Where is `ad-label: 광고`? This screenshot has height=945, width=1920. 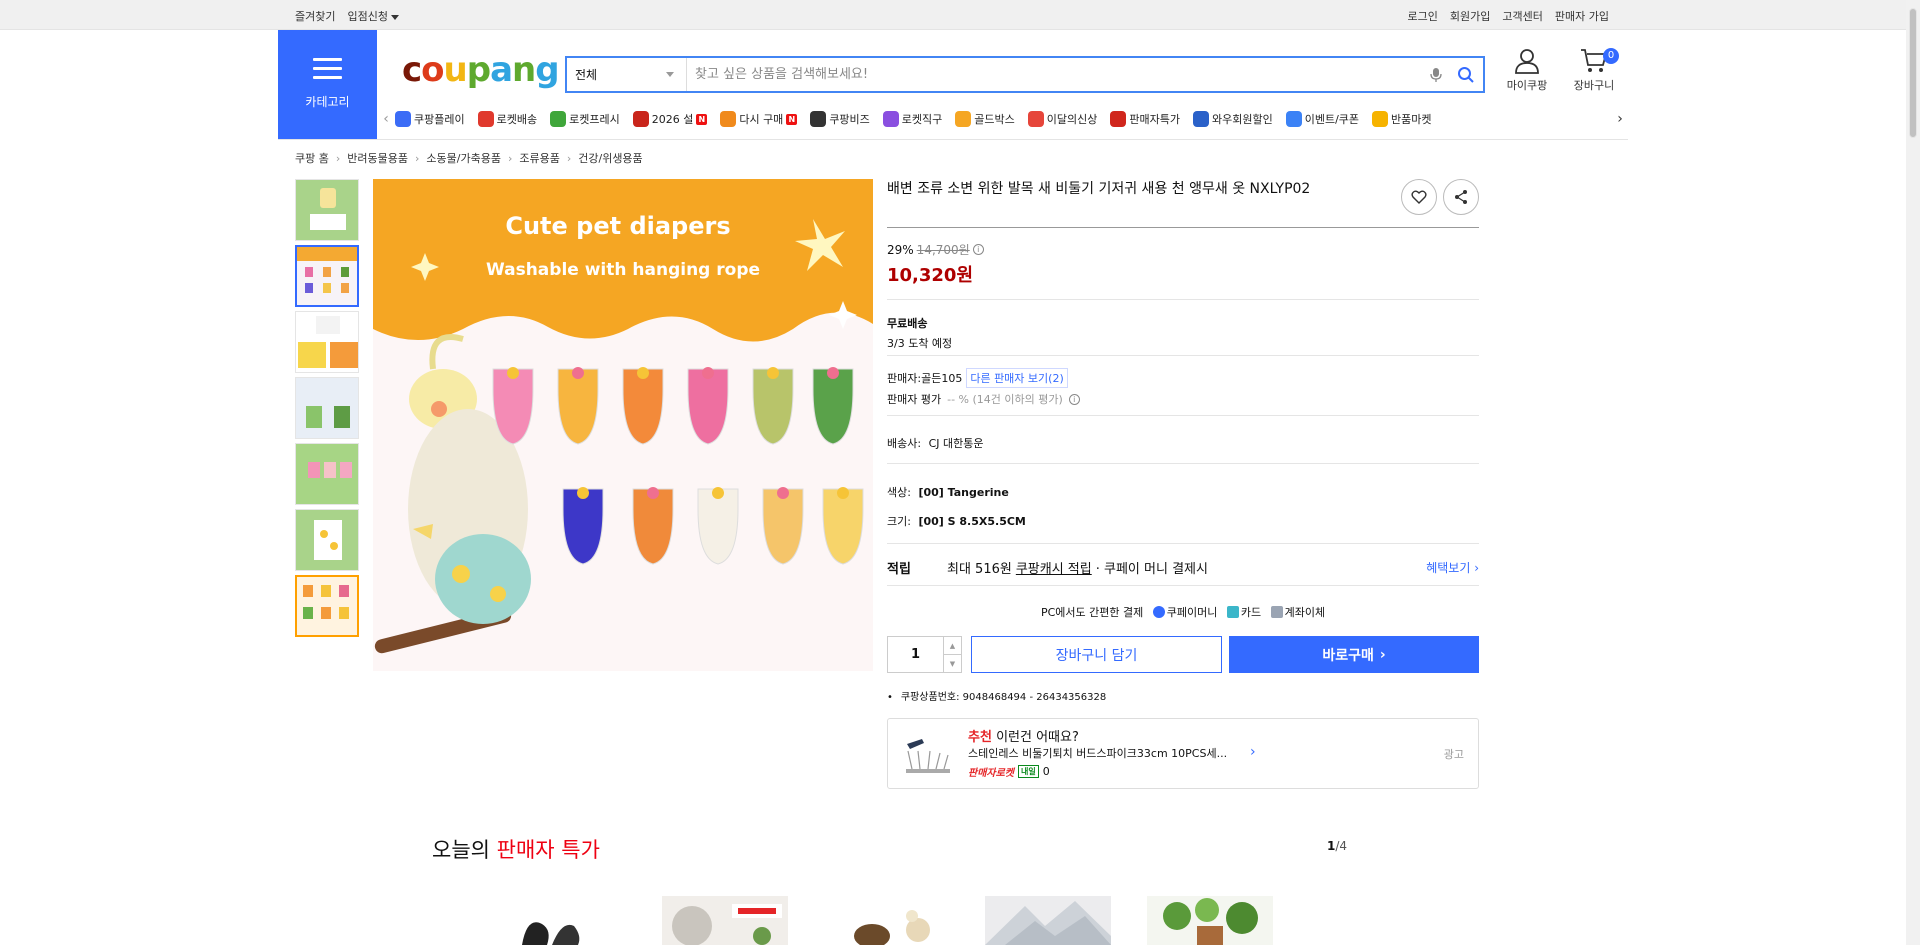 ad-label: 광고 is located at coordinates (1453, 754).